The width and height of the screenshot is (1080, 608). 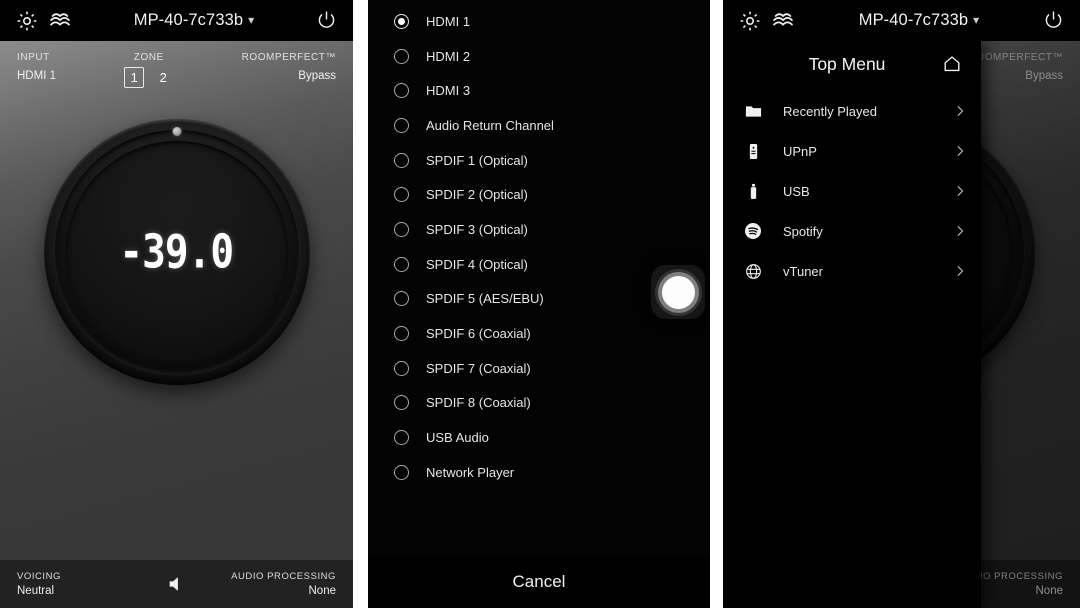 What do you see at coordinates (803, 271) in the screenshot?
I see `top-menu-item-label: vTuner` at bounding box center [803, 271].